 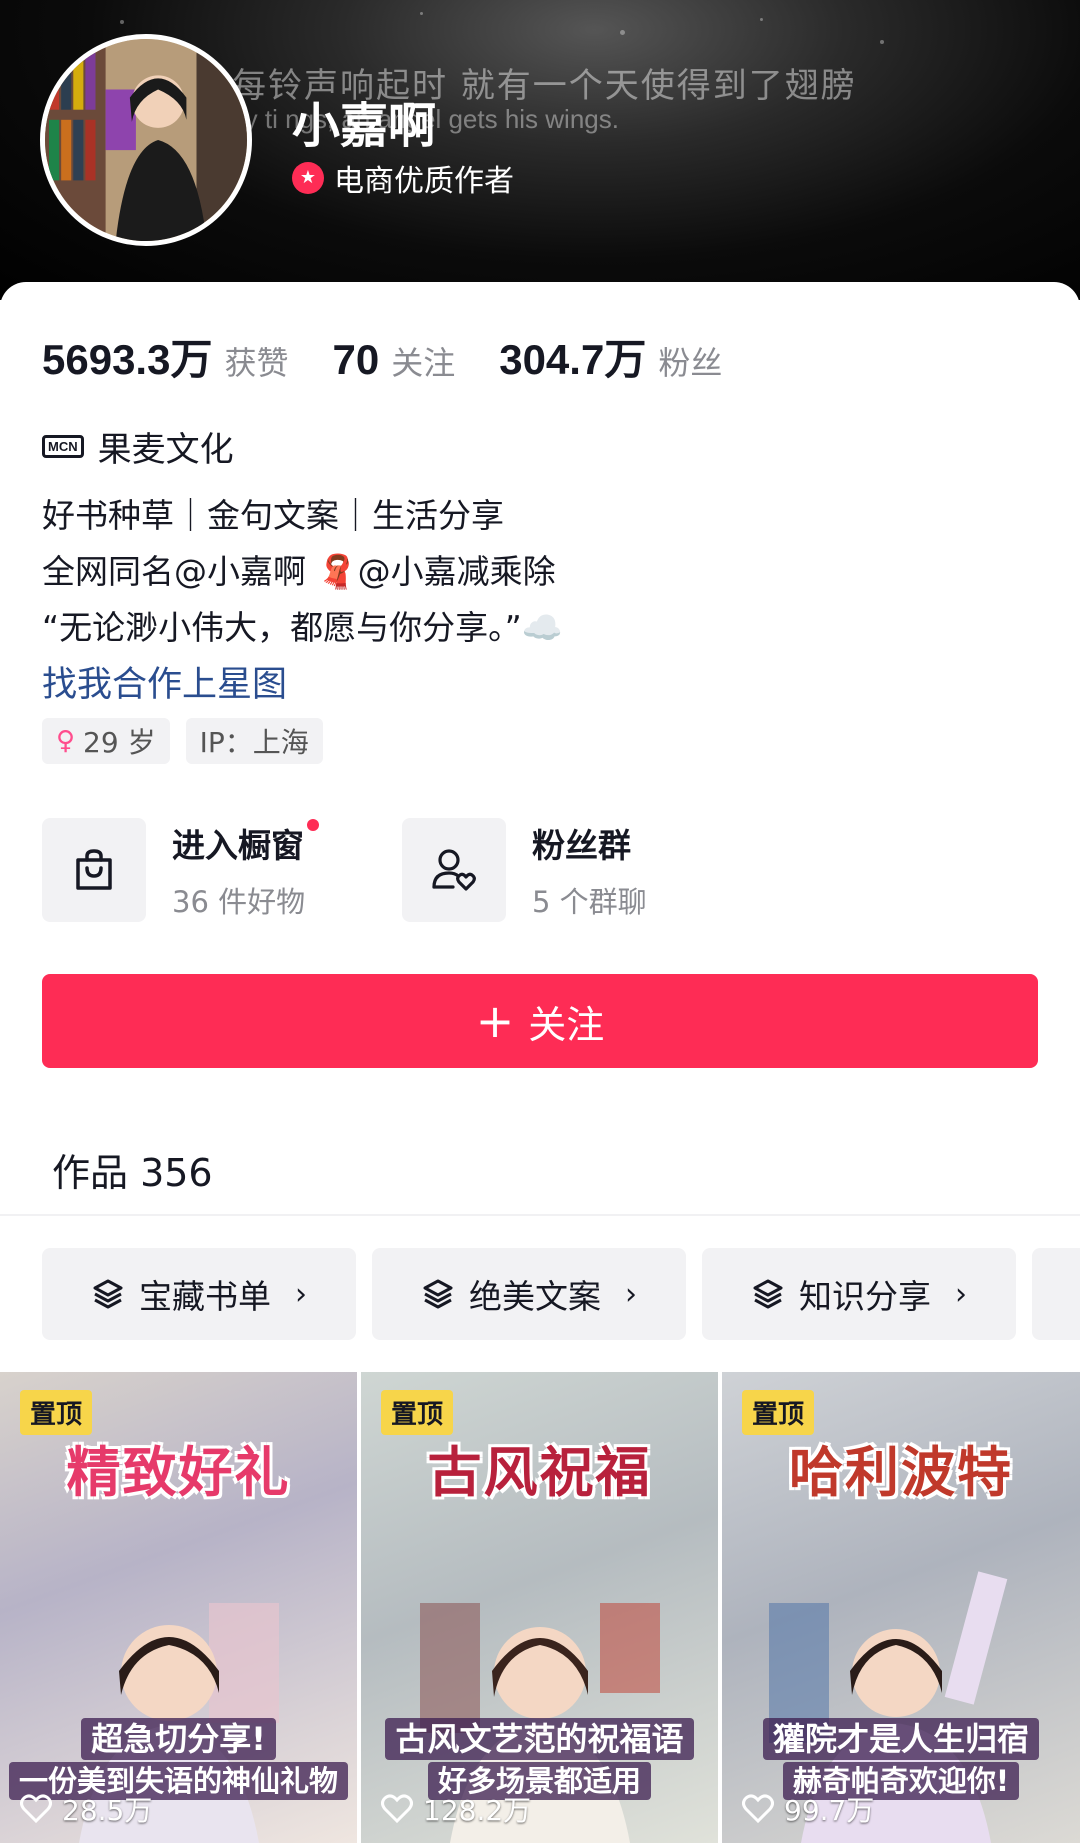 I want to click on video-likes: 28.5万, so click(x=86, y=1809).